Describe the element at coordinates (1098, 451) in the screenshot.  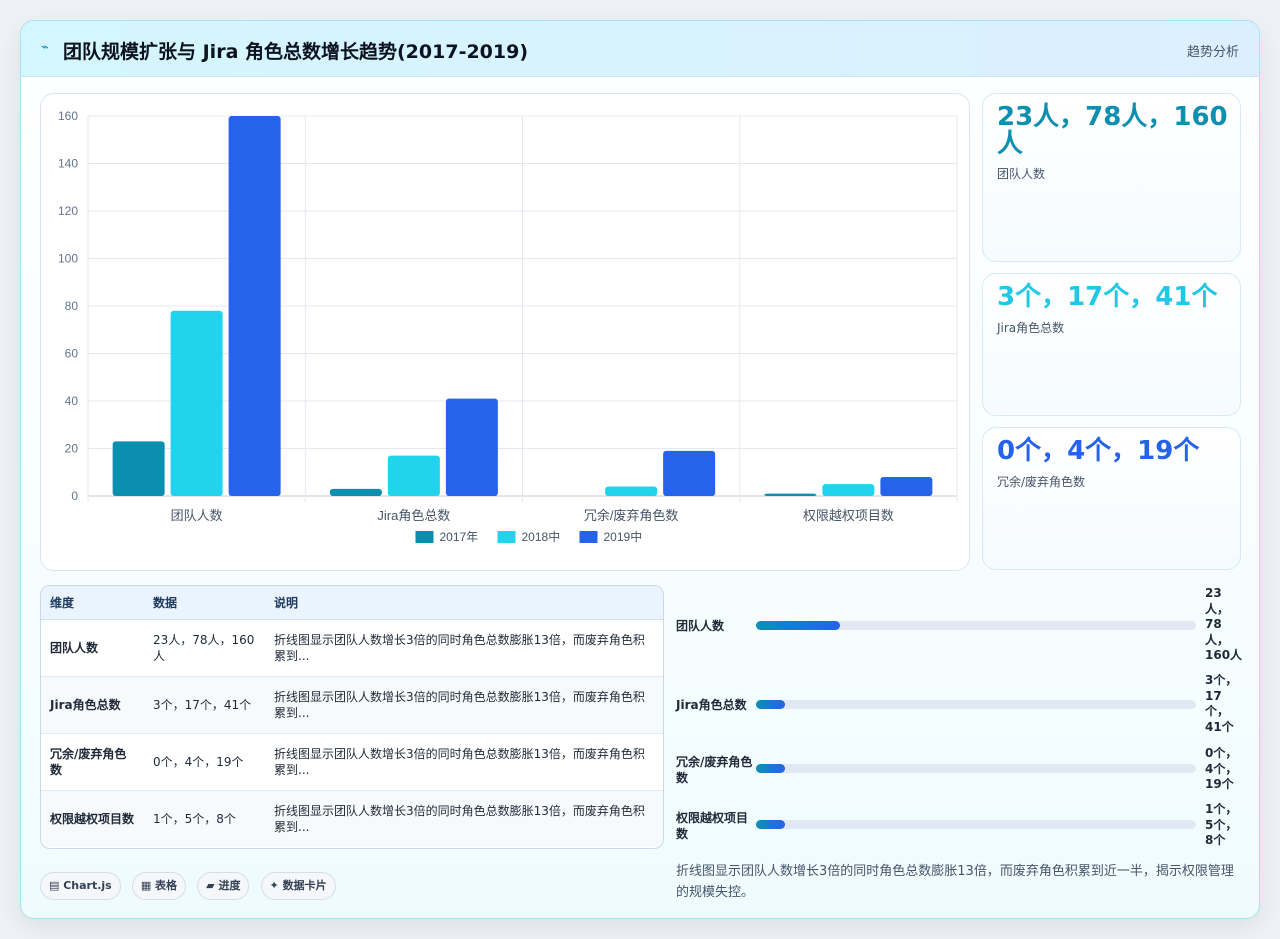
I see `kpi-value: 0个，4个，19个` at that location.